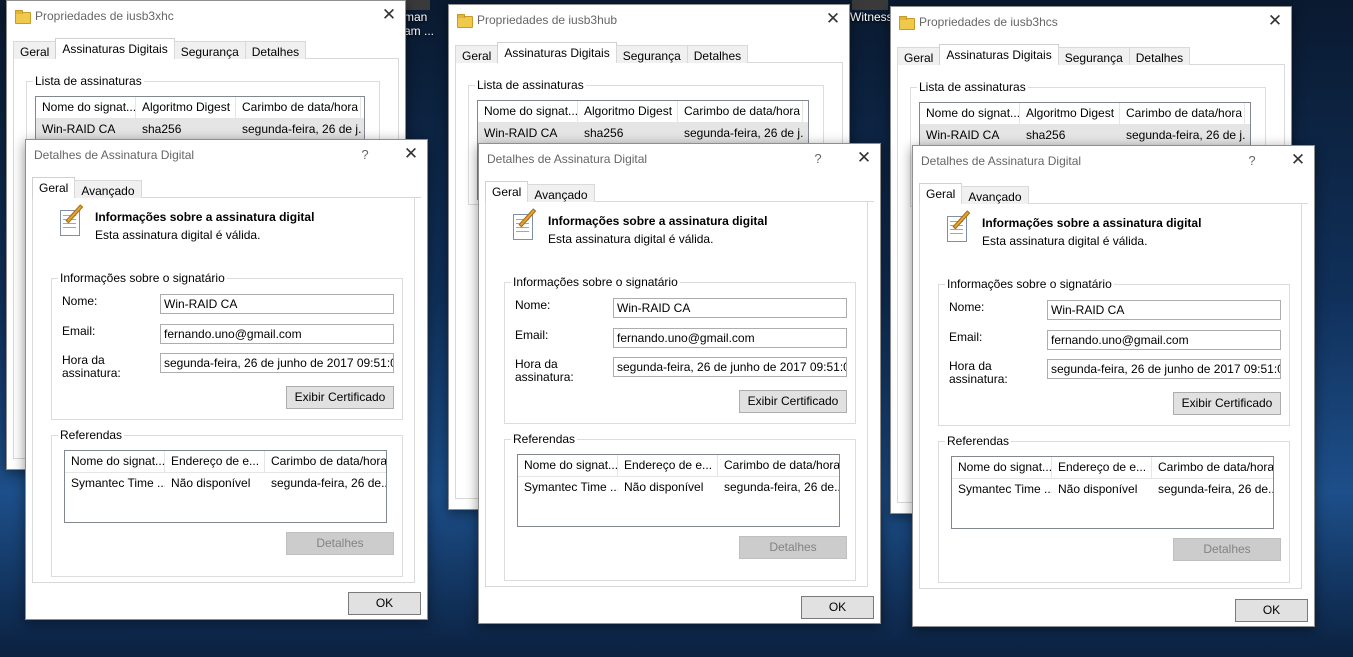 The image size is (1353, 657). I want to click on title-bar: Propriedades de iusb3xhc ✕, so click(206, 16).